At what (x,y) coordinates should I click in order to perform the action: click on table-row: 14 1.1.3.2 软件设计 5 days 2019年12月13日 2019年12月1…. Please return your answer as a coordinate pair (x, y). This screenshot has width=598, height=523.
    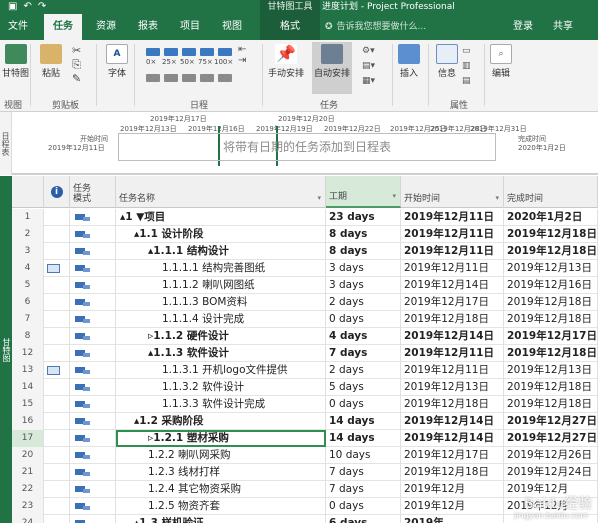
    Looking at the image, I should click on (305, 387).